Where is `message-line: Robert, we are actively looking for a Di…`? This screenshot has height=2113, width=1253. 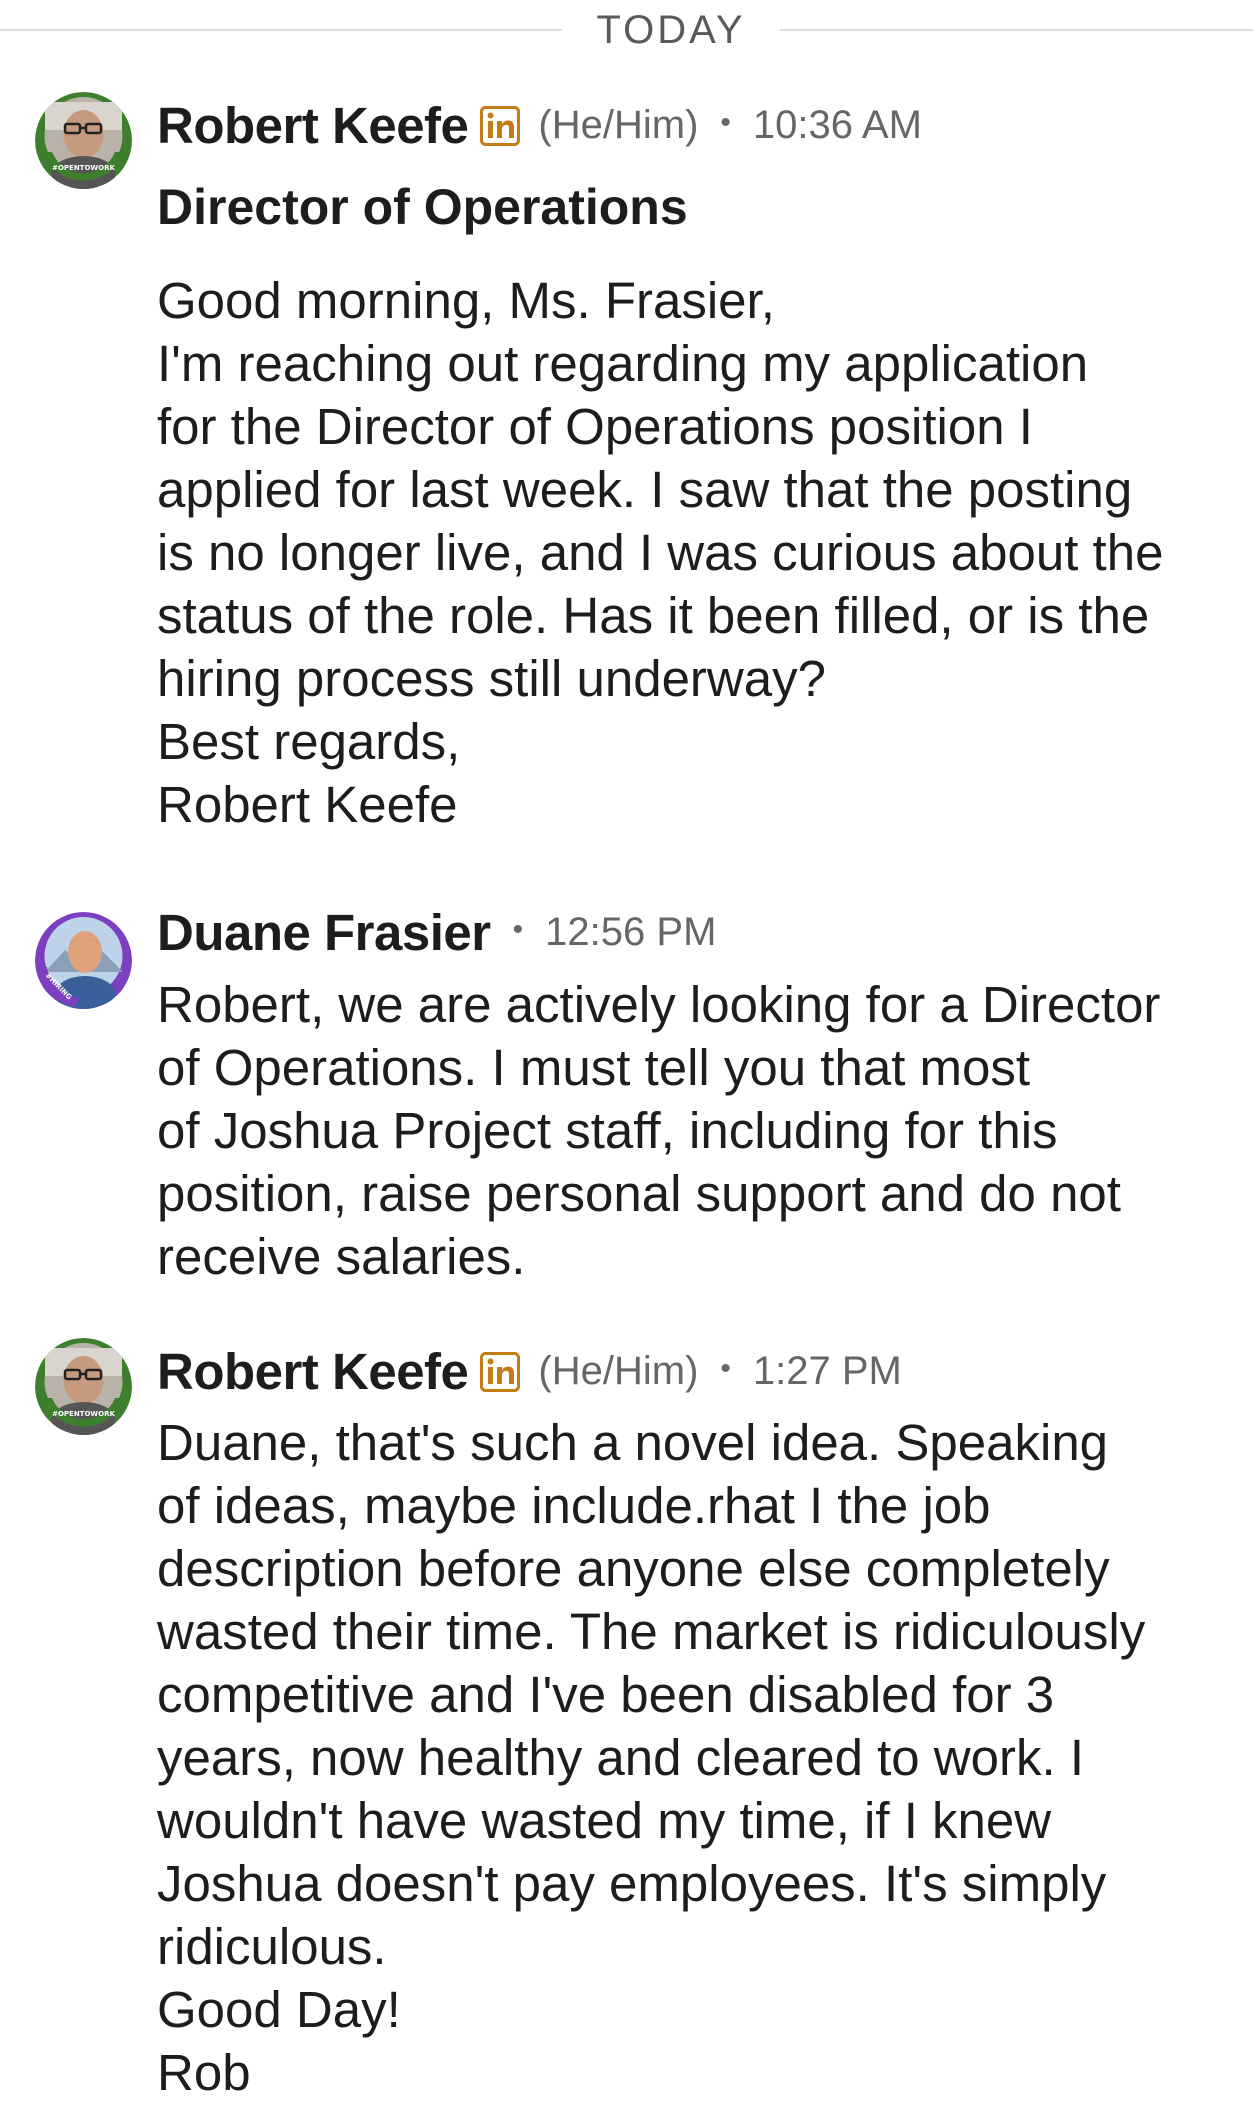
message-line: Robert, we are actively looking for a Di… is located at coordinates (659, 1004).